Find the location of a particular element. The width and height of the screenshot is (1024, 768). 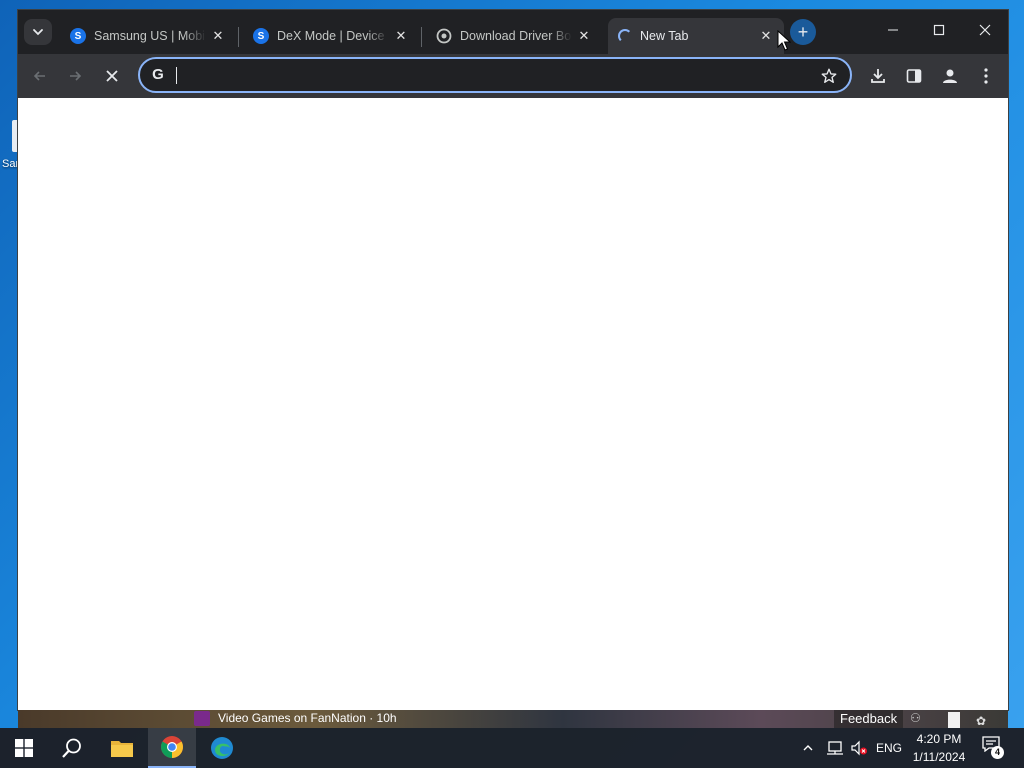

profile-icon is located at coordinates (950, 76).